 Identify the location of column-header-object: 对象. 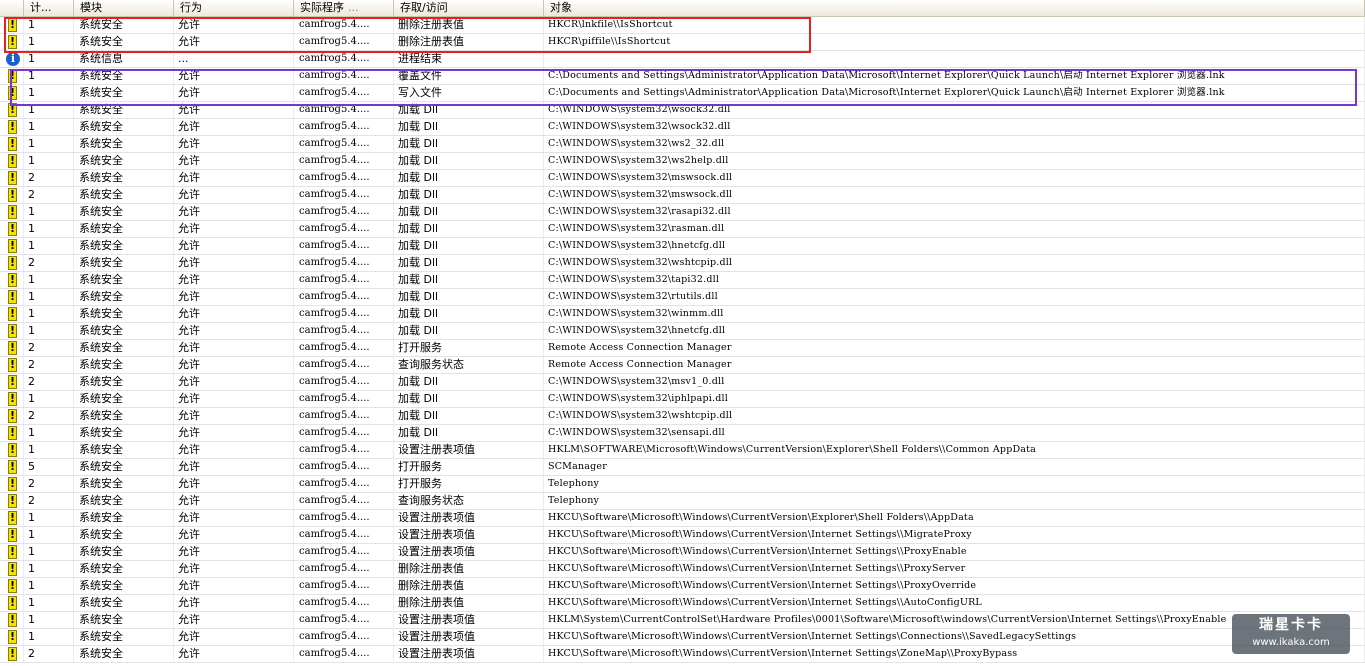
(954, 8).